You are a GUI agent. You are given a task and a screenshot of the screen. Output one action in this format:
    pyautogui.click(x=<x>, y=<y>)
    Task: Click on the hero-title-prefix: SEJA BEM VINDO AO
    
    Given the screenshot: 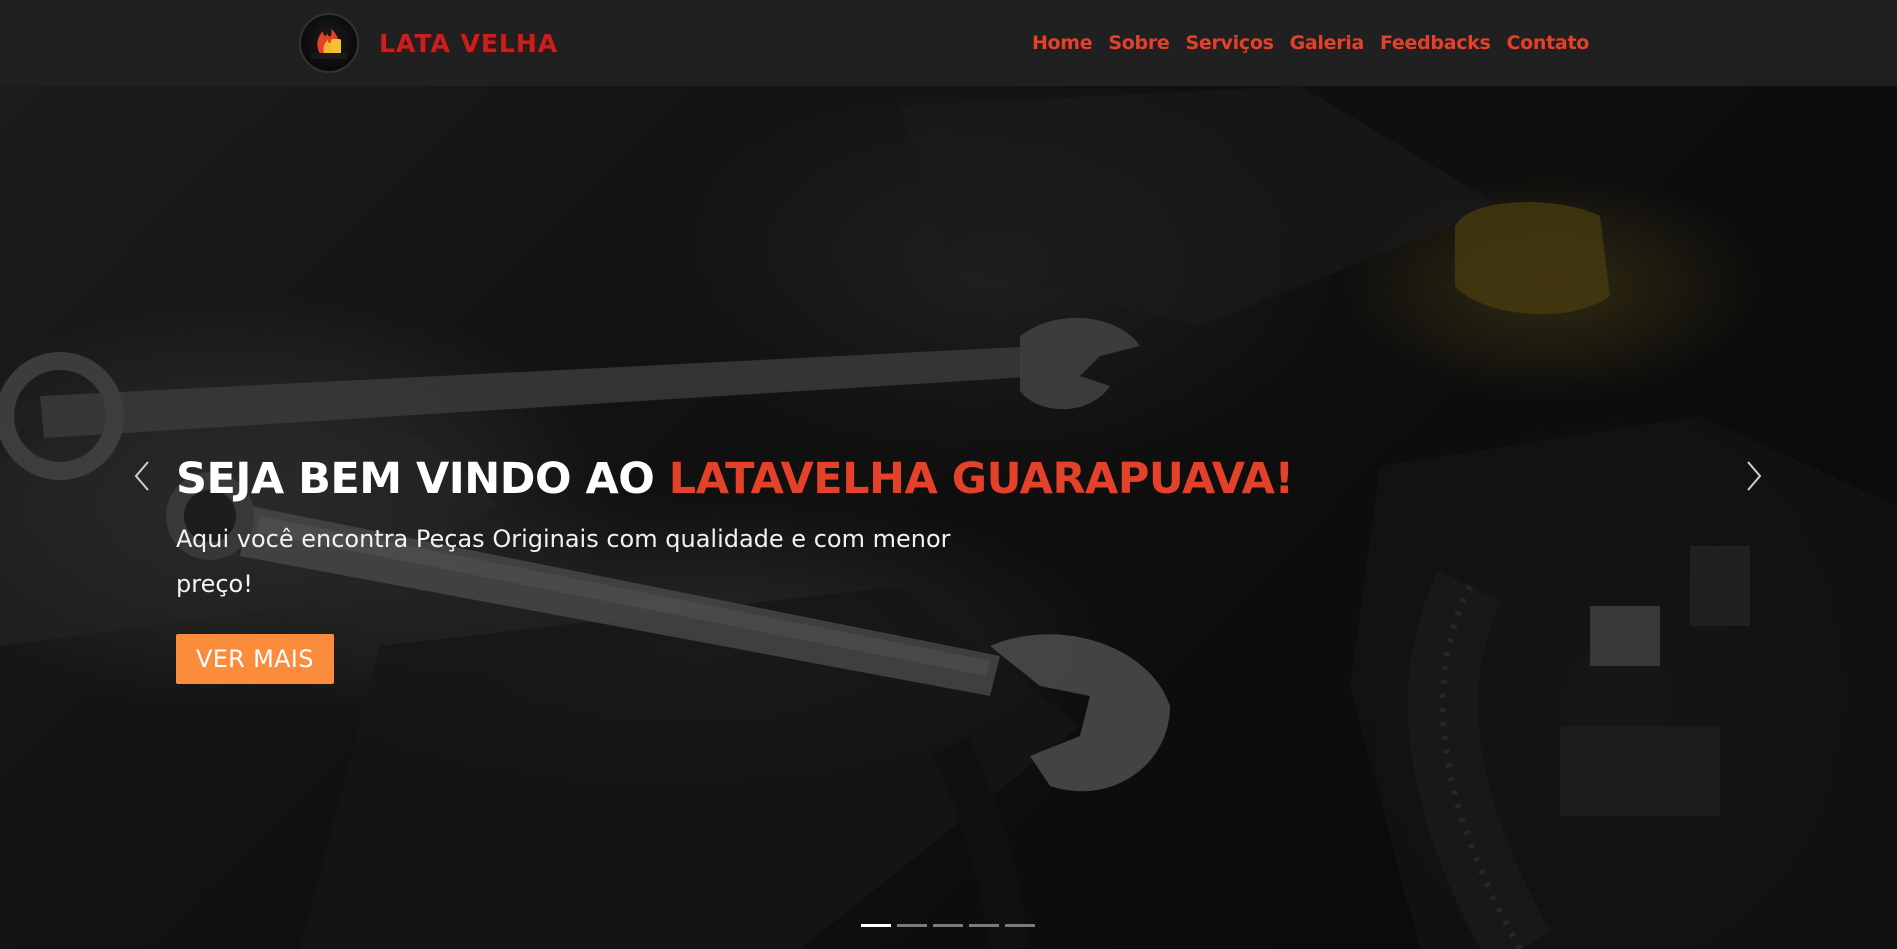 What is the action you would take?
    pyautogui.click(x=422, y=479)
    